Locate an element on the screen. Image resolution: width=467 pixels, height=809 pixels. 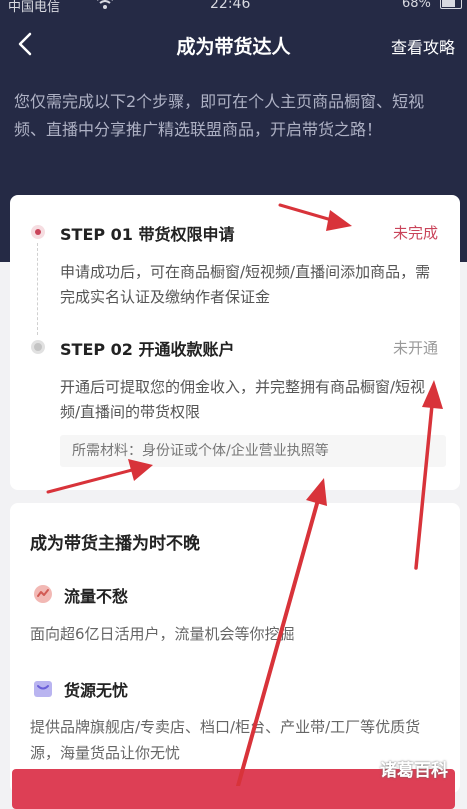
step-1-indicator is located at coordinates (38, 232).